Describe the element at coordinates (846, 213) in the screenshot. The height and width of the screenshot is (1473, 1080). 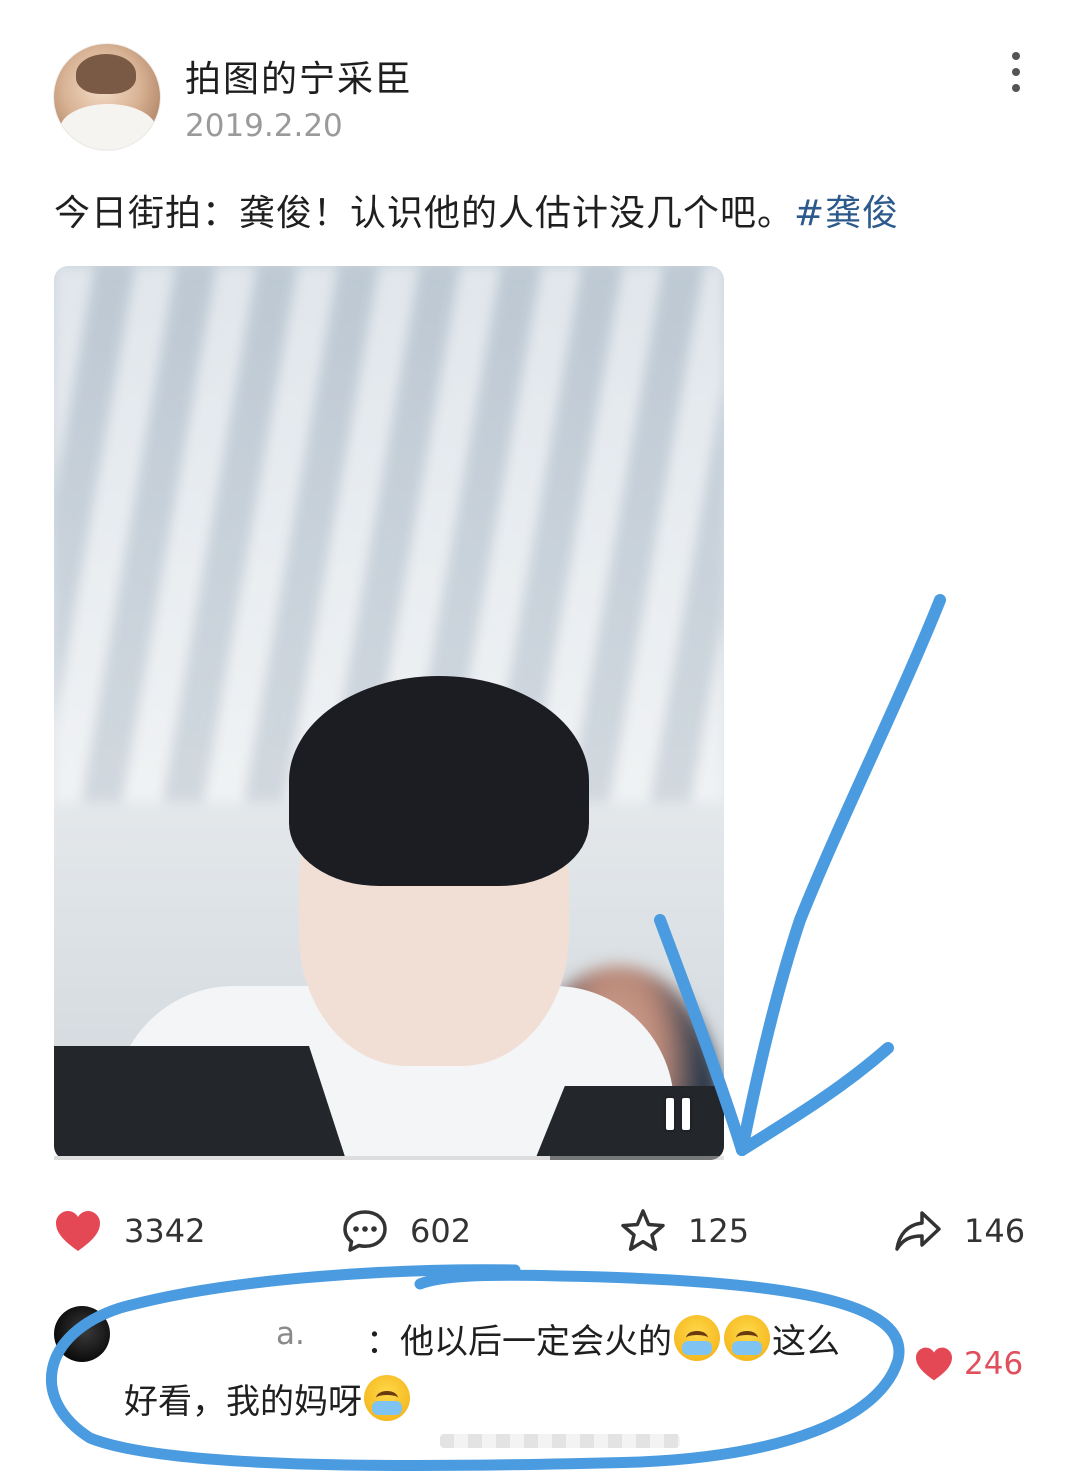
I see `hashtag-link: #龚俊` at that location.